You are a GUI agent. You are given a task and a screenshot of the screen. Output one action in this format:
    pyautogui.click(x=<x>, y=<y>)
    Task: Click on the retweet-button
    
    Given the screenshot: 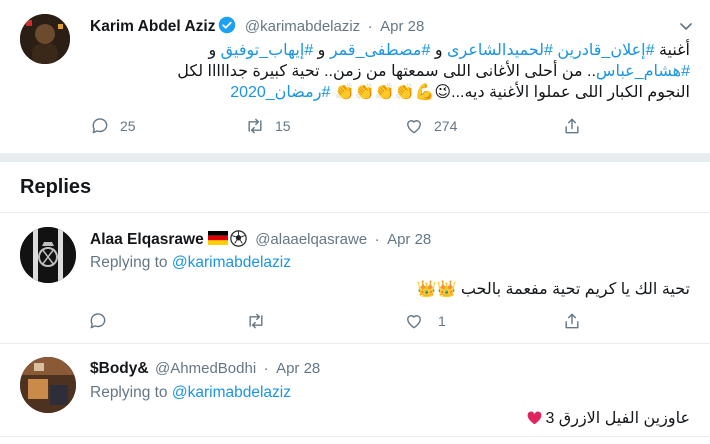 What is the action you would take?
    pyautogui.click(x=261, y=321)
    